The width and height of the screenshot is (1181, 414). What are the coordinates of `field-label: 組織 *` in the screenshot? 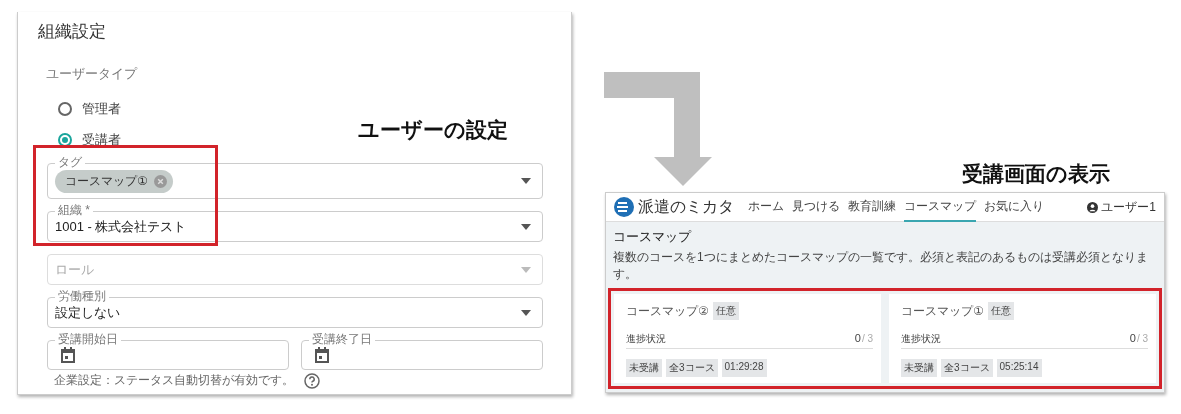 It's located at (74, 210).